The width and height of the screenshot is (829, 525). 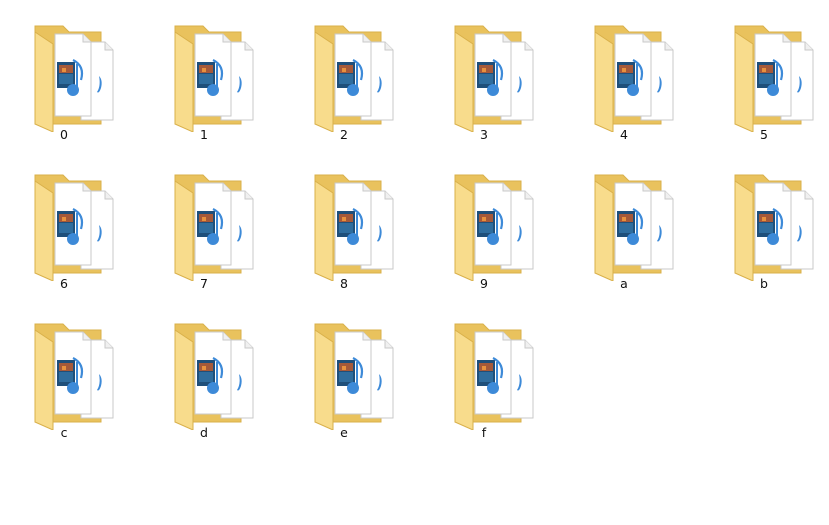 I want to click on folder-label: d, so click(x=204, y=432).